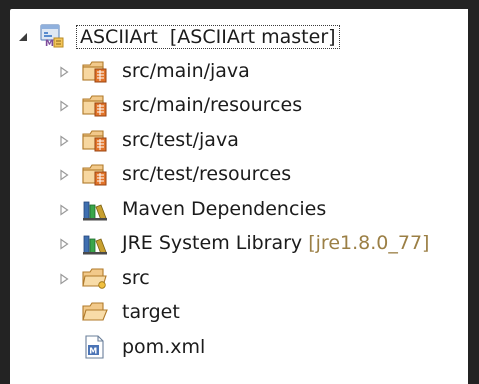 The width and height of the screenshot is (479, 384). Describe the element at coordinates (136, 278) in the screenshot. I see `tree-item-label: src` at that location.